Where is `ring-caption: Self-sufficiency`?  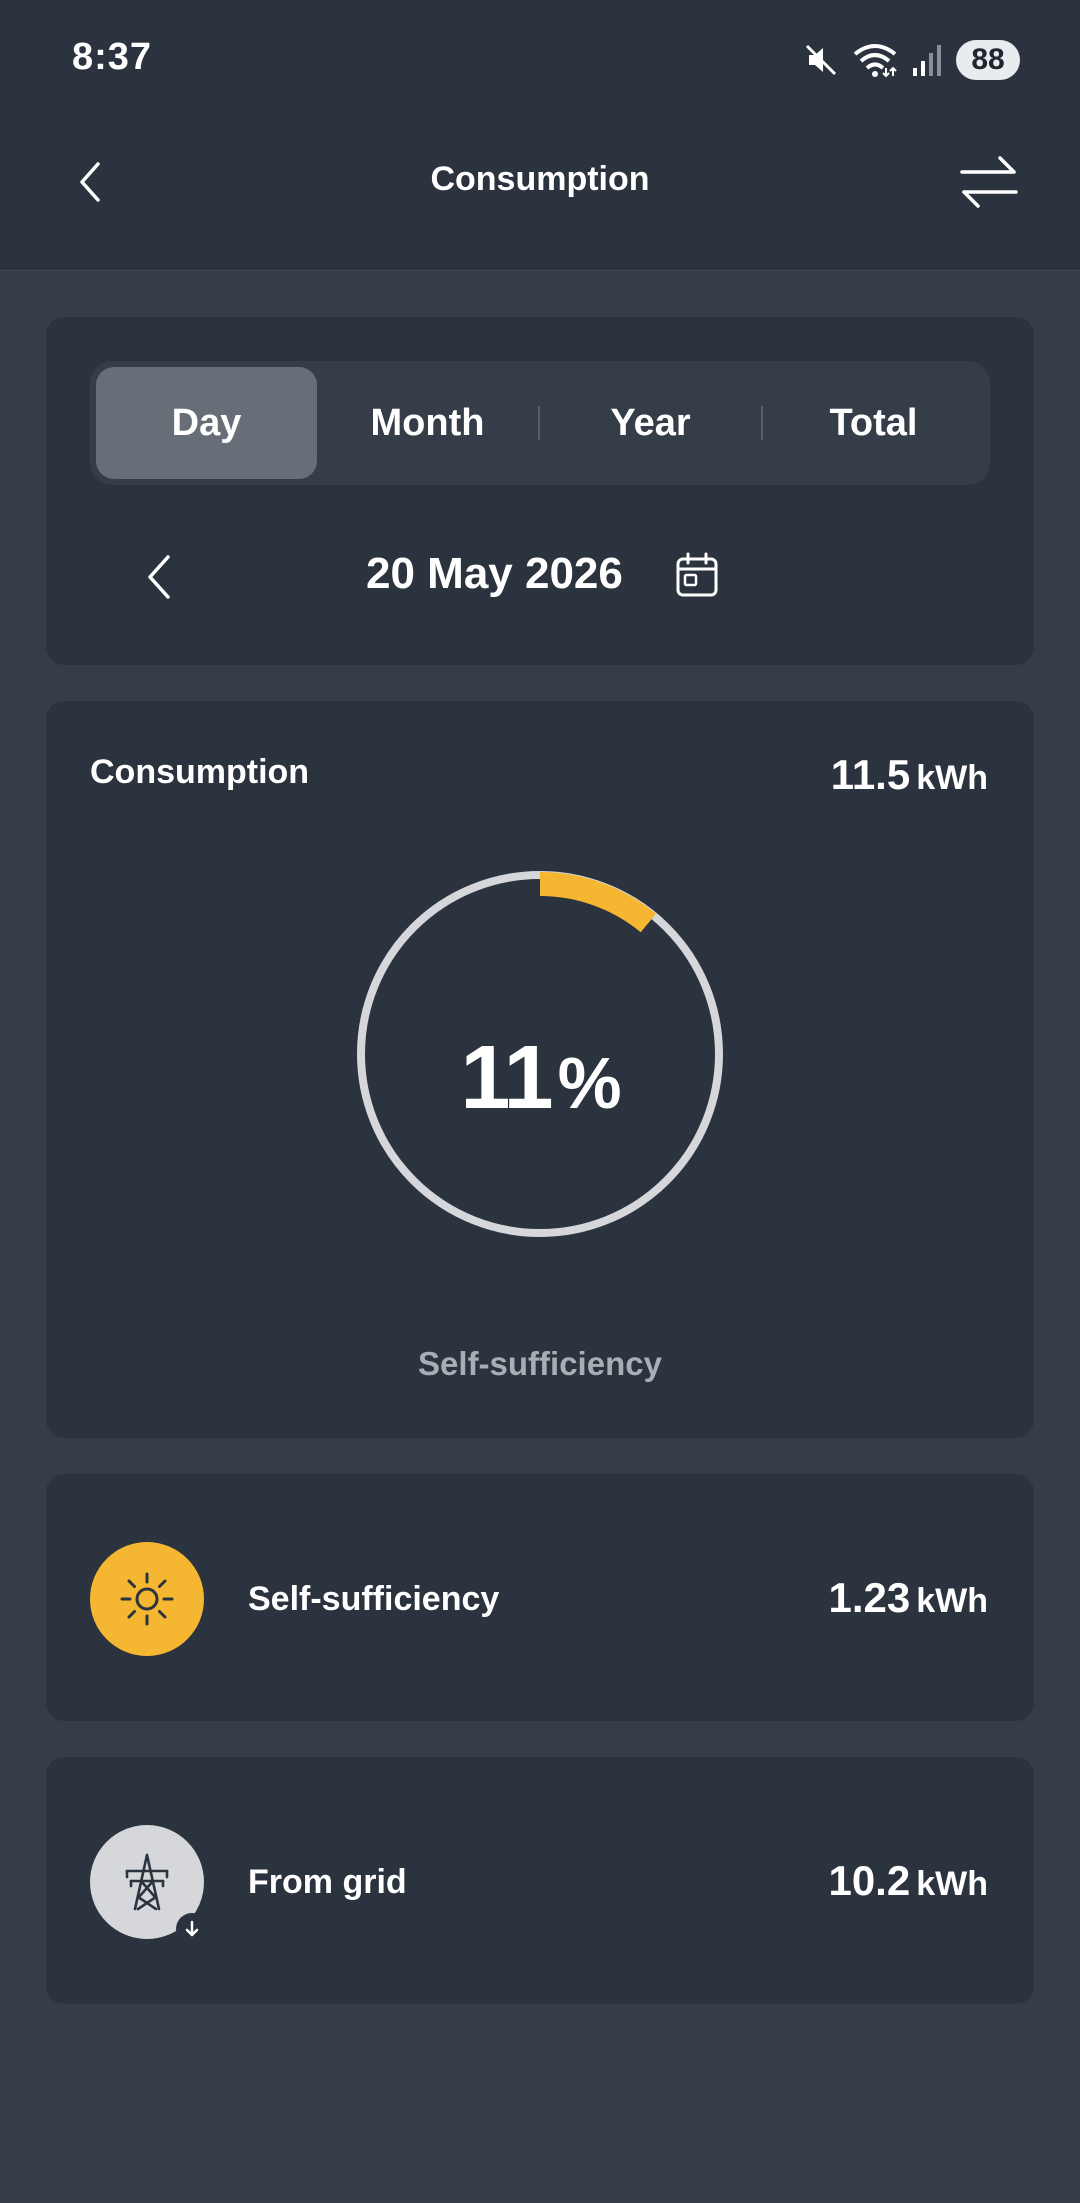 ring-caption: Self-sufficiency is located at coordinates (540, 1363).